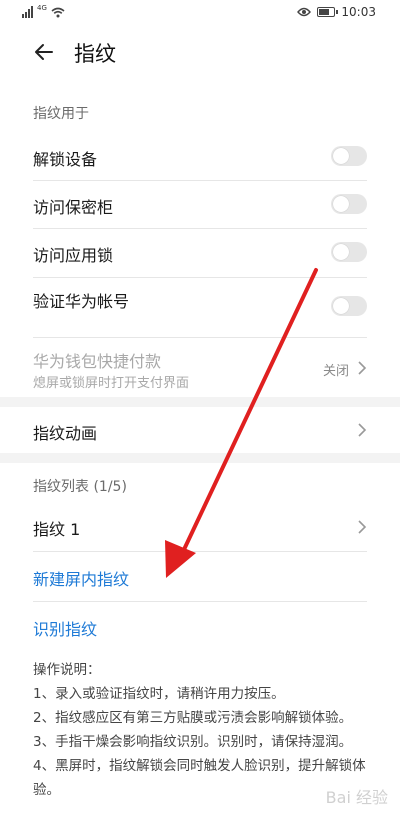 Image resolution: width=400 pixels, height=816 pixels. I want to click on instruction-line: 2、指纹感应区有第三方贴膜或污渍会影响解锁体验。, so click(193, 718).